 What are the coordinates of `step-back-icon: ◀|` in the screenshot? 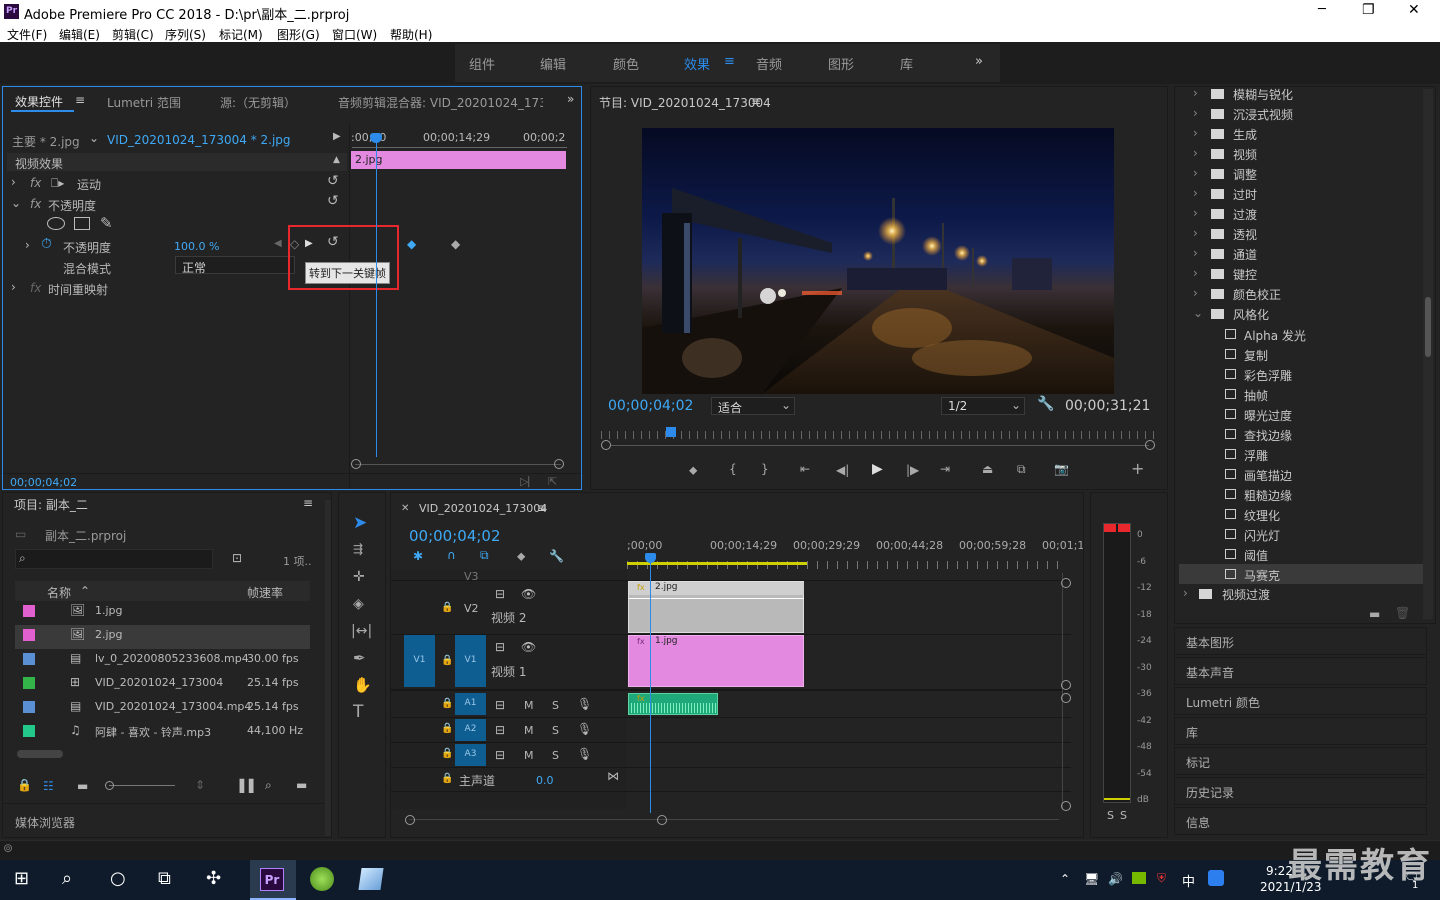 It's located at (842, 470).